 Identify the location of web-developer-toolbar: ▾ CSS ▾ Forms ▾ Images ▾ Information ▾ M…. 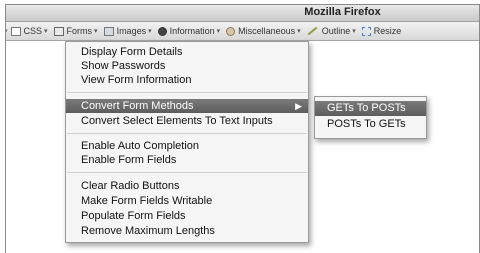
(242, 31).